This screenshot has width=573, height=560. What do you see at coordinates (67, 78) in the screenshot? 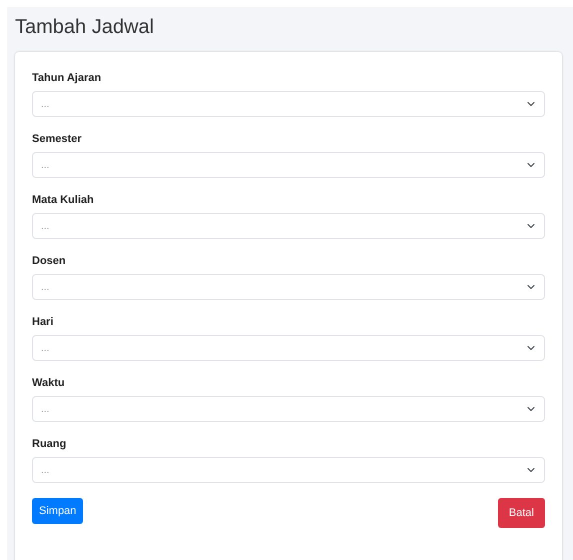
I see `field-label: Tahun Ajaran` at bounding box center [67, 78].